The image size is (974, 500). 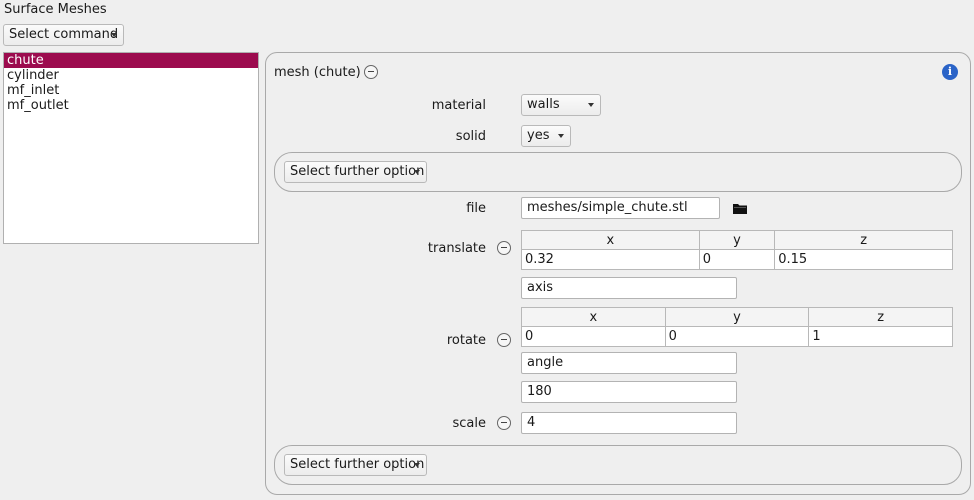 What do you see at coordinates (317, 72) in the screenshot?
I see `panel-title: mesh (chute)` at bounding box center [317, 72].